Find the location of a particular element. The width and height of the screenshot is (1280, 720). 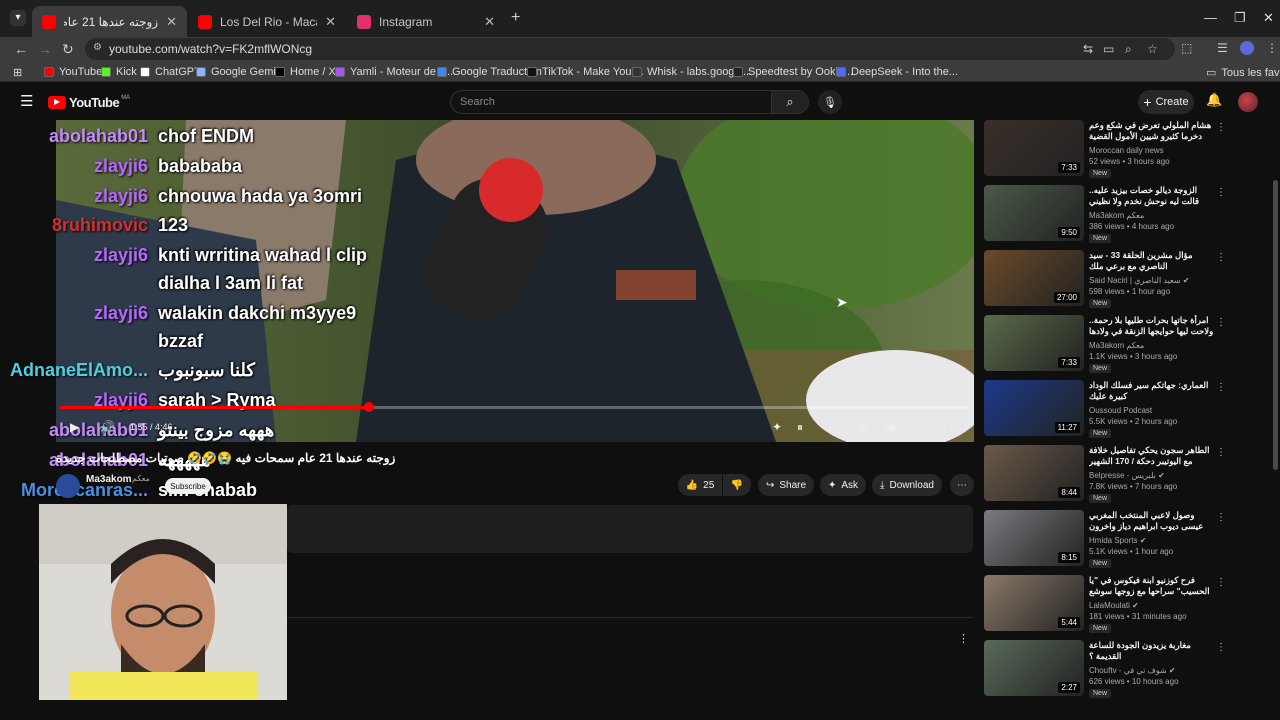

voice-search-button: 🎙 is located at coordinates (830, 102).